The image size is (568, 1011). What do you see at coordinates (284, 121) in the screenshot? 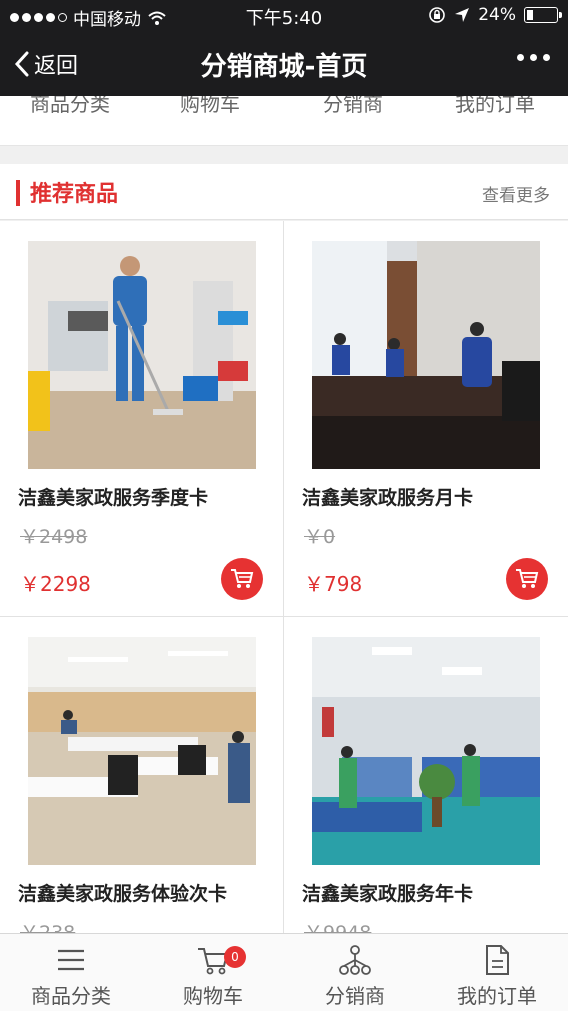
I see `quick-menu: 商品分类 购物车 分销商 我的订单` at bounding box center [284, 121].